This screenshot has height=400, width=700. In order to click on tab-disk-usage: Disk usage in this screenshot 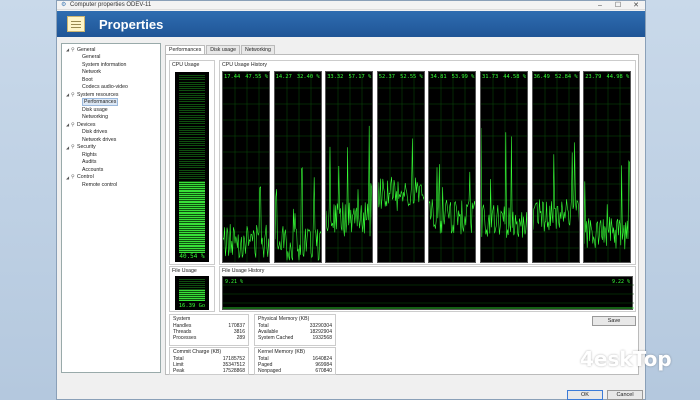, I will do `click(223, 49)`.